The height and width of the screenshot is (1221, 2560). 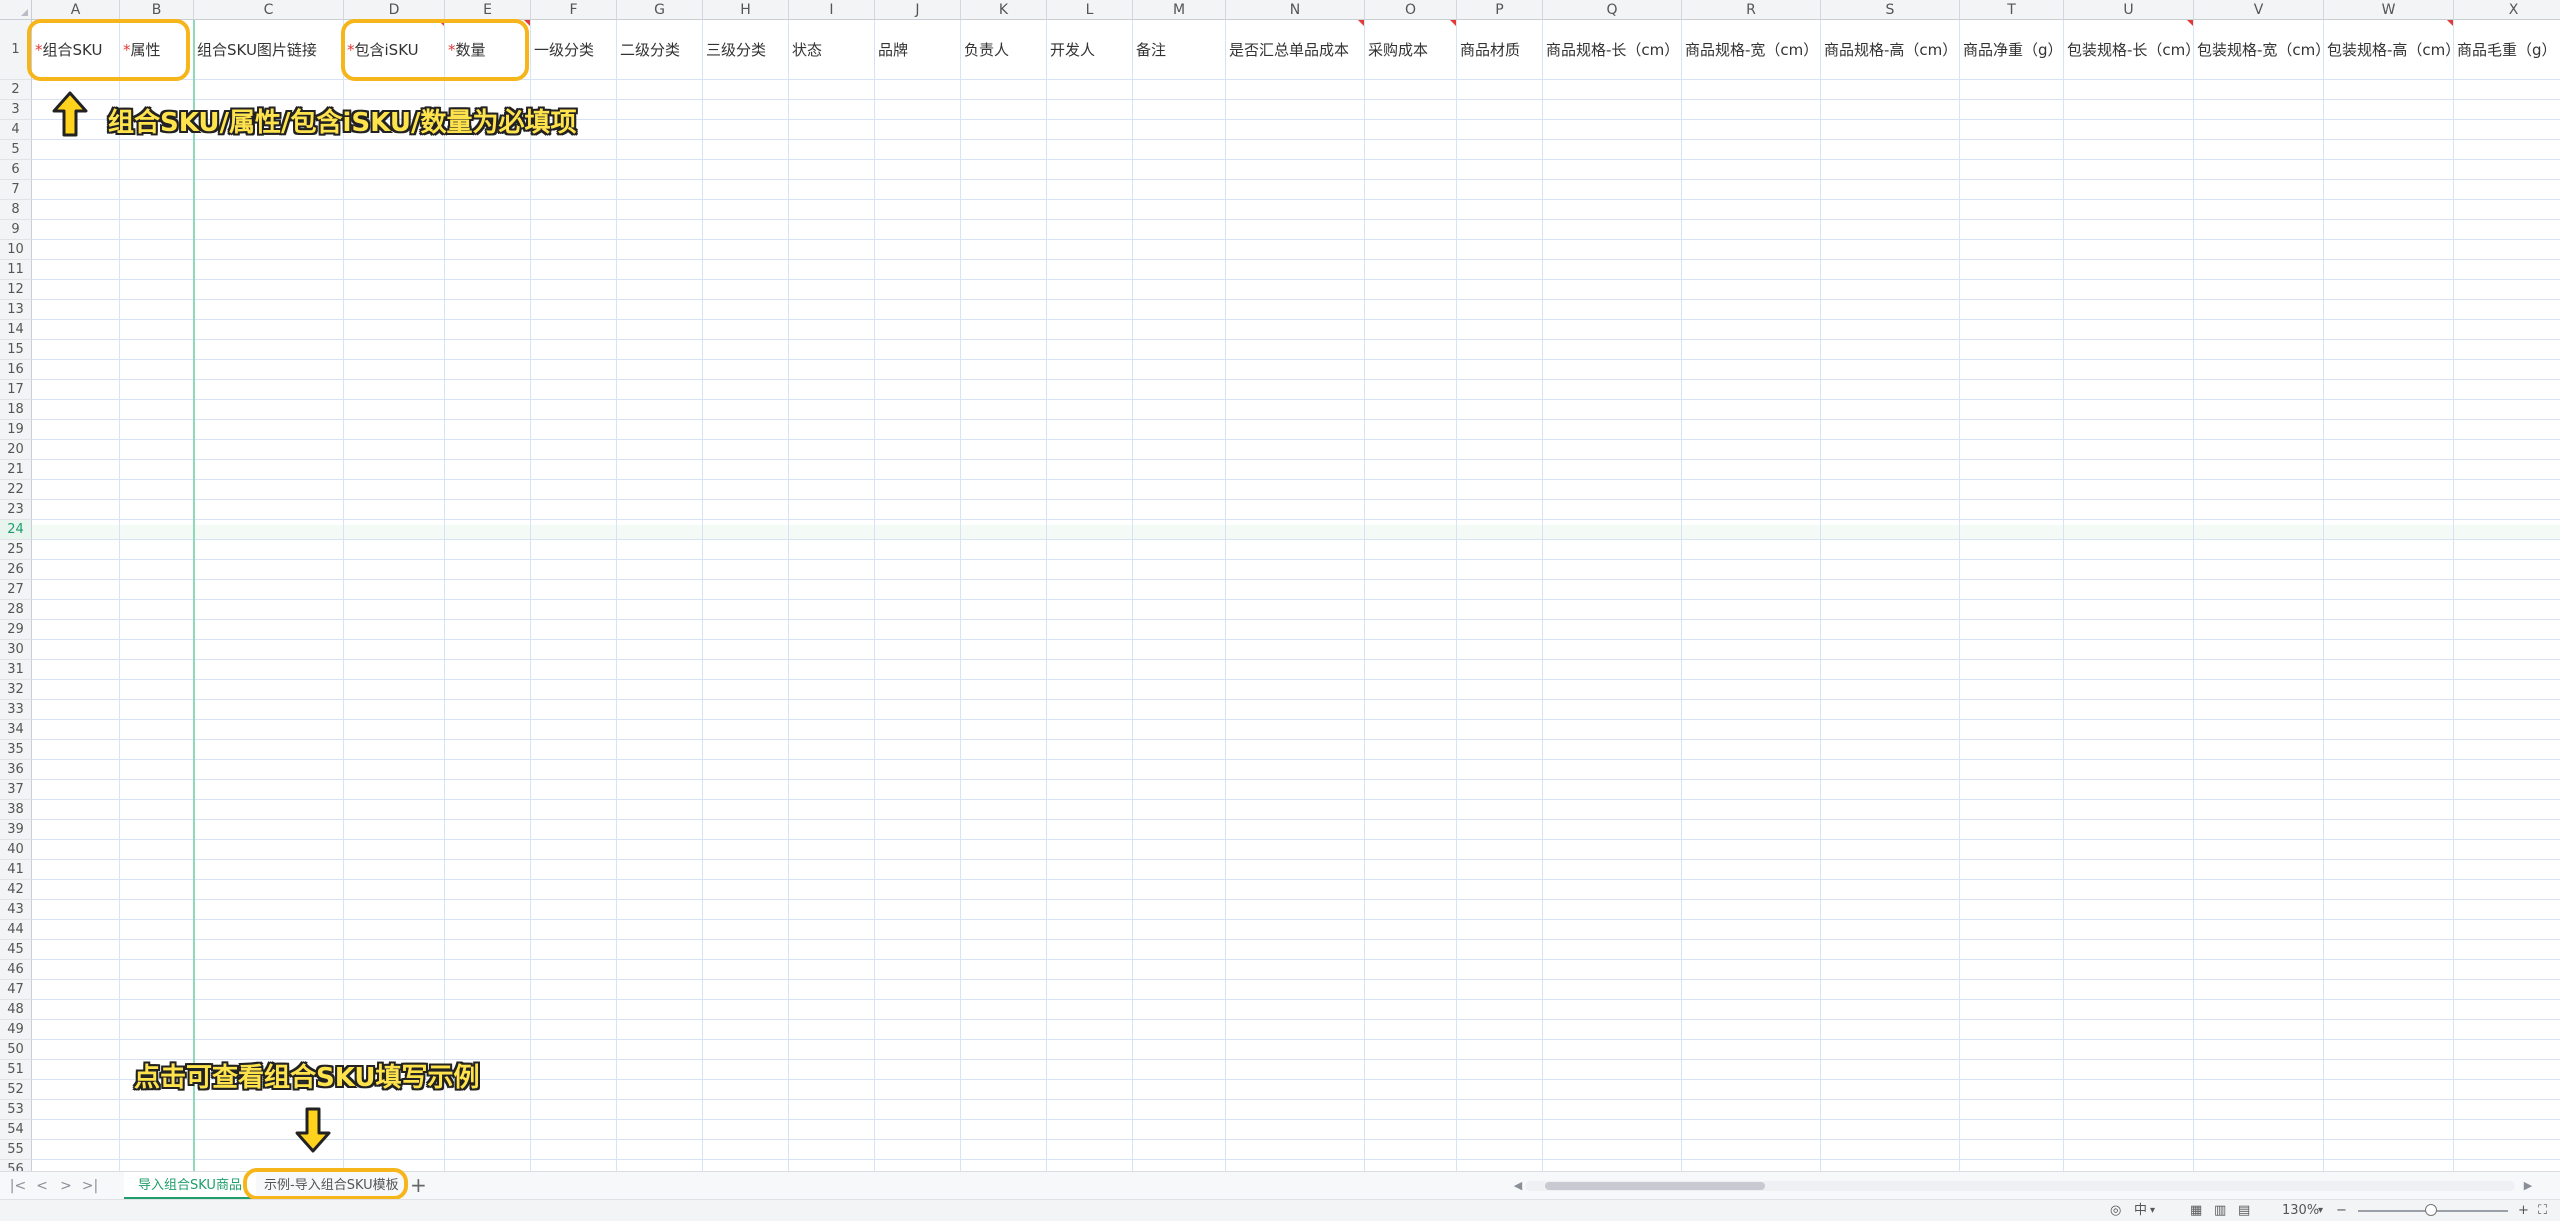 I want to click on row-header-21: 21, so click(x=16, y=470).